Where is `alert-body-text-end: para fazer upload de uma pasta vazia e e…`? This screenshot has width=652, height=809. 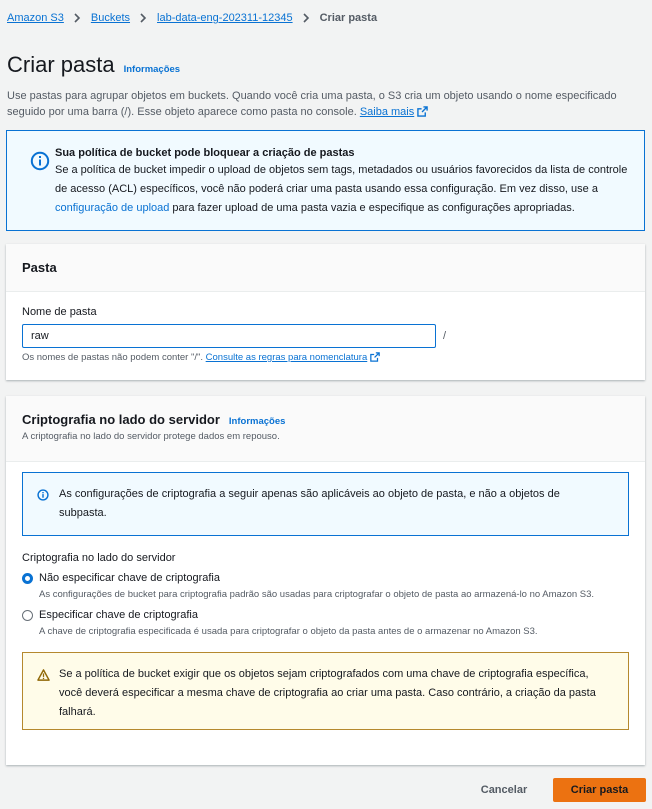
alert-body-text-end: para fazer upload de uma pasta vazia e e… is located at coordinates (372, 208).